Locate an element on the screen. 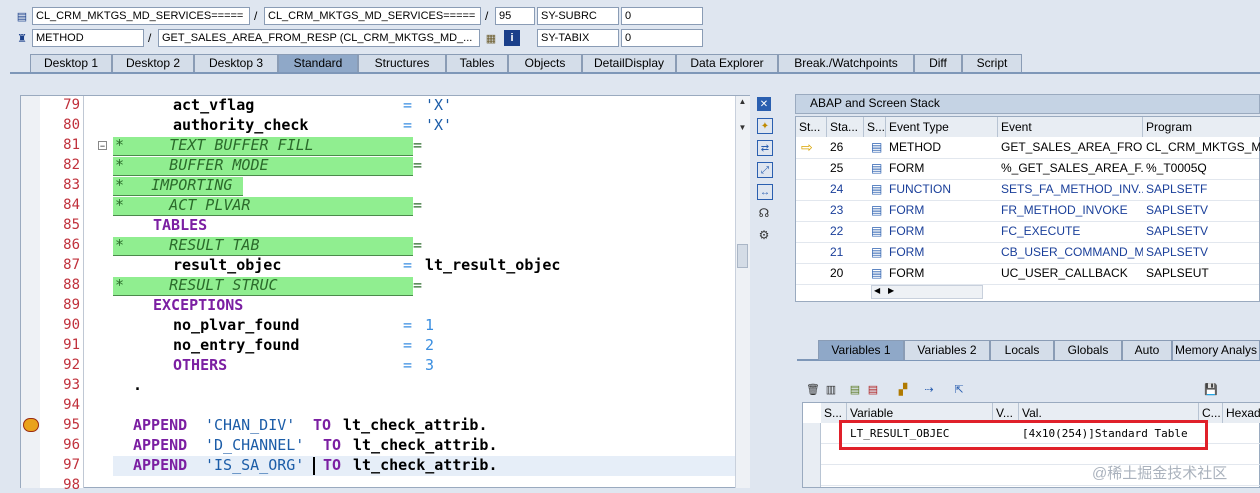  include-field: CL_CRM_MKTGS_MD_SERVICES===== is located at coordinates (372, 16).